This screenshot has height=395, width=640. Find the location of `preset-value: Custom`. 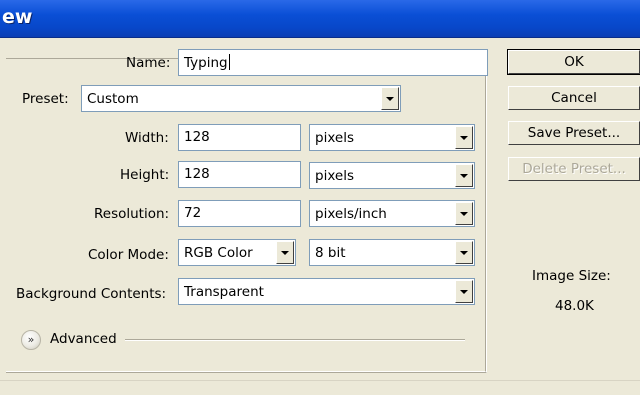

preset-value: Custom is located at coordinates (113, 99).